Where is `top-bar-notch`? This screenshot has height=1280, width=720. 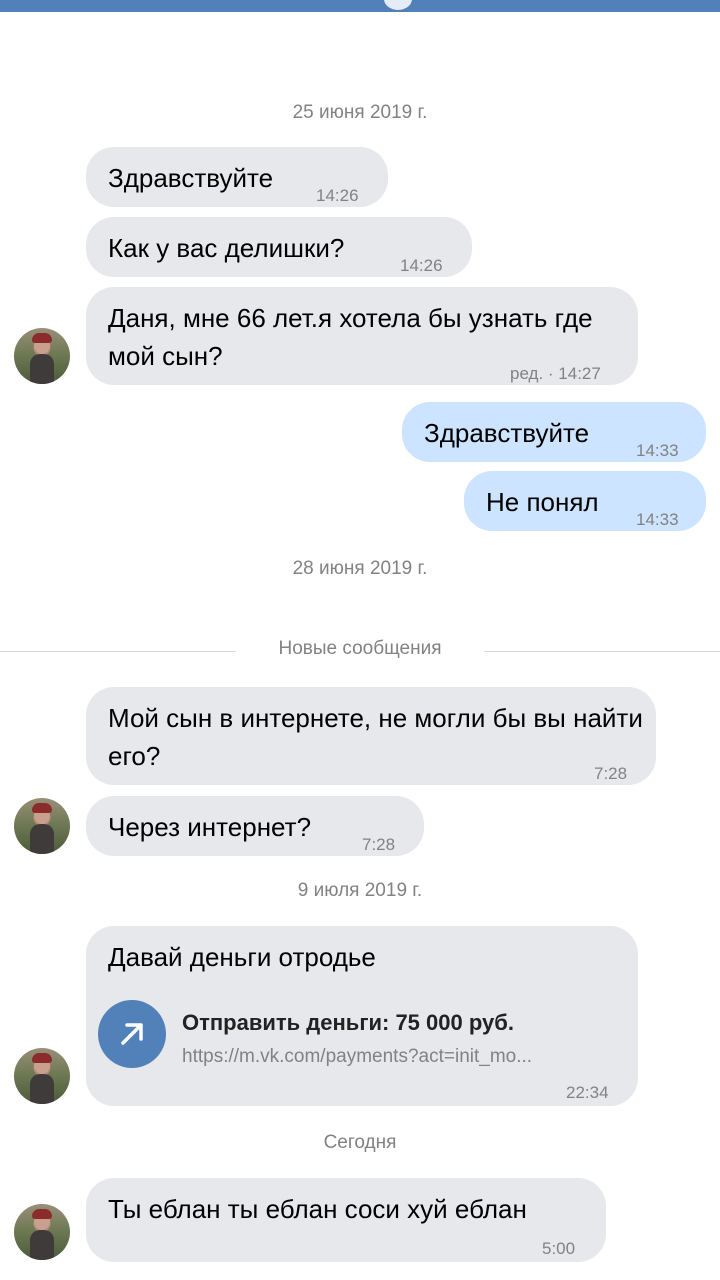 top-bar-notch is located at coordinates (398, 5).